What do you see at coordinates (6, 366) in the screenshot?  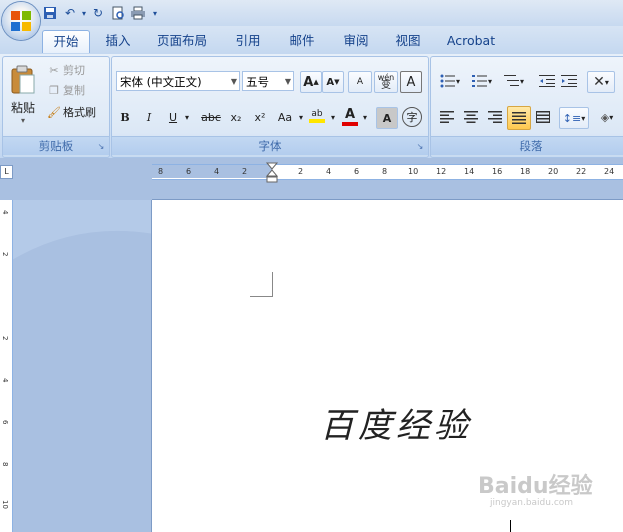 I see `vertical-ruler-numbers: 4 2 2 4 6 8 10` at bounding box center [6, 366].